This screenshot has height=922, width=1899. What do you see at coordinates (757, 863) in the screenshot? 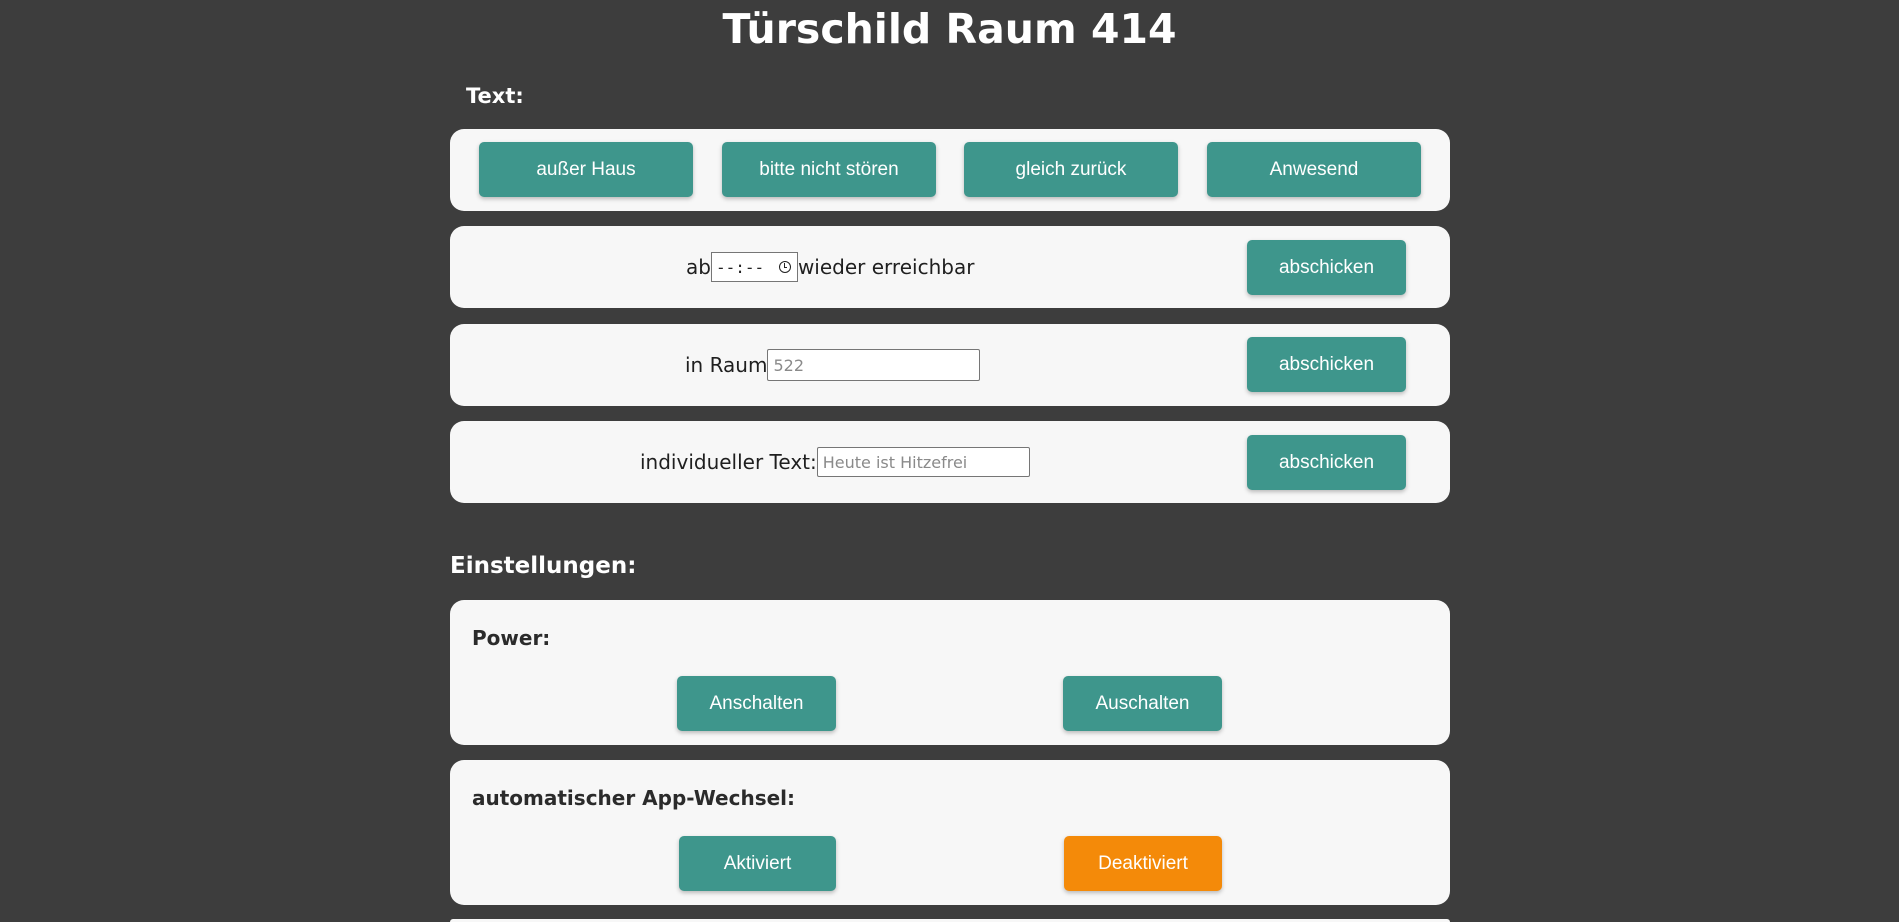
I see `app-switch-activate-button: Aktiviert` at bounding box center [757, 863].